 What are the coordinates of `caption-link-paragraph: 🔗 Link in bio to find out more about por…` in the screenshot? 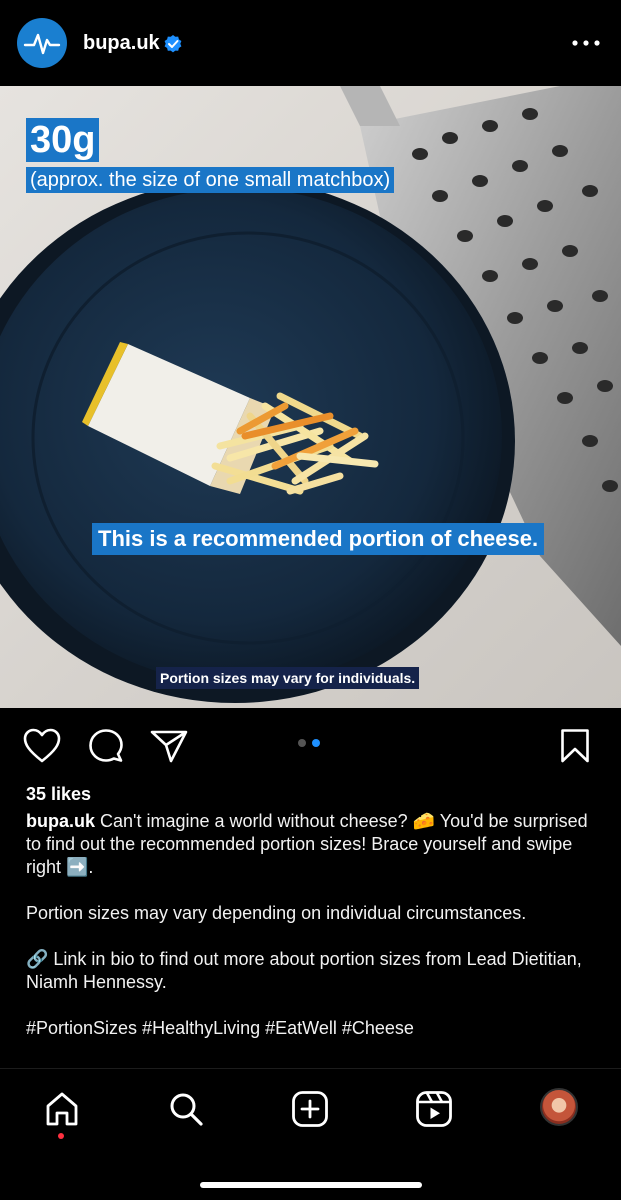 It's located at (304, 970).